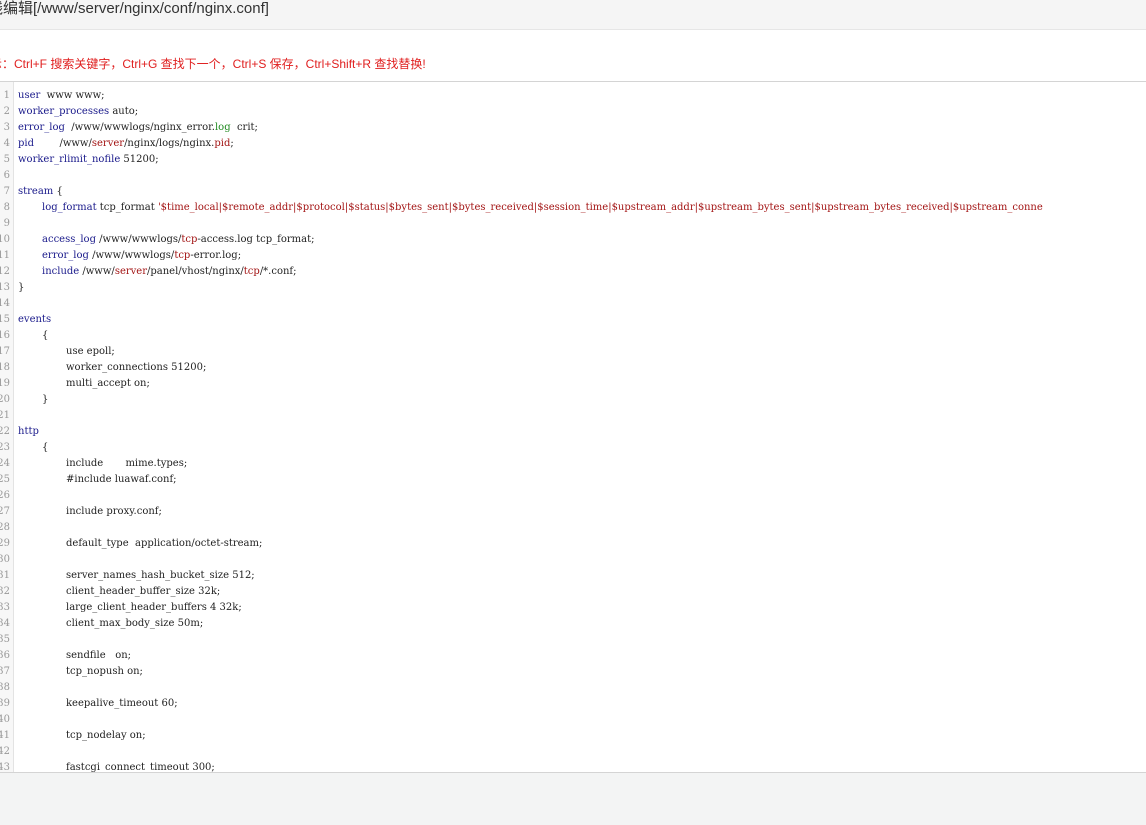 Image resolution: width=1146 pixels, height=825 pixels. What do you see at coordinates (5, 511) in the screenshot?
I see `line-number: 27` at bounding box center [5, 511].